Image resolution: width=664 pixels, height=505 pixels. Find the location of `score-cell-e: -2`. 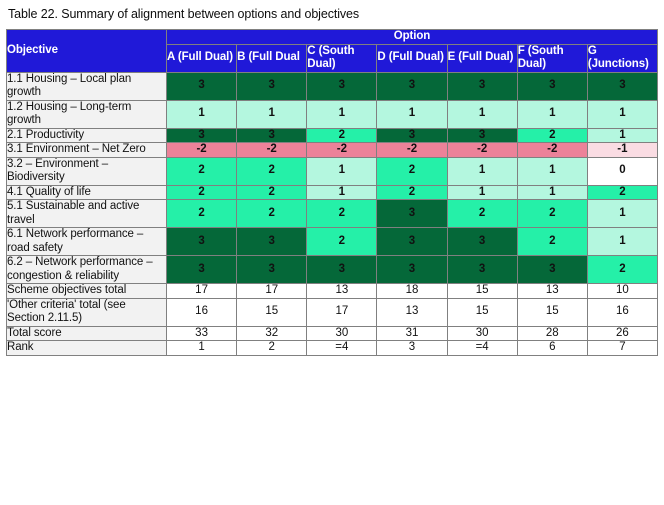

score-cell-e: -2 is located at coordinates (482, 150).